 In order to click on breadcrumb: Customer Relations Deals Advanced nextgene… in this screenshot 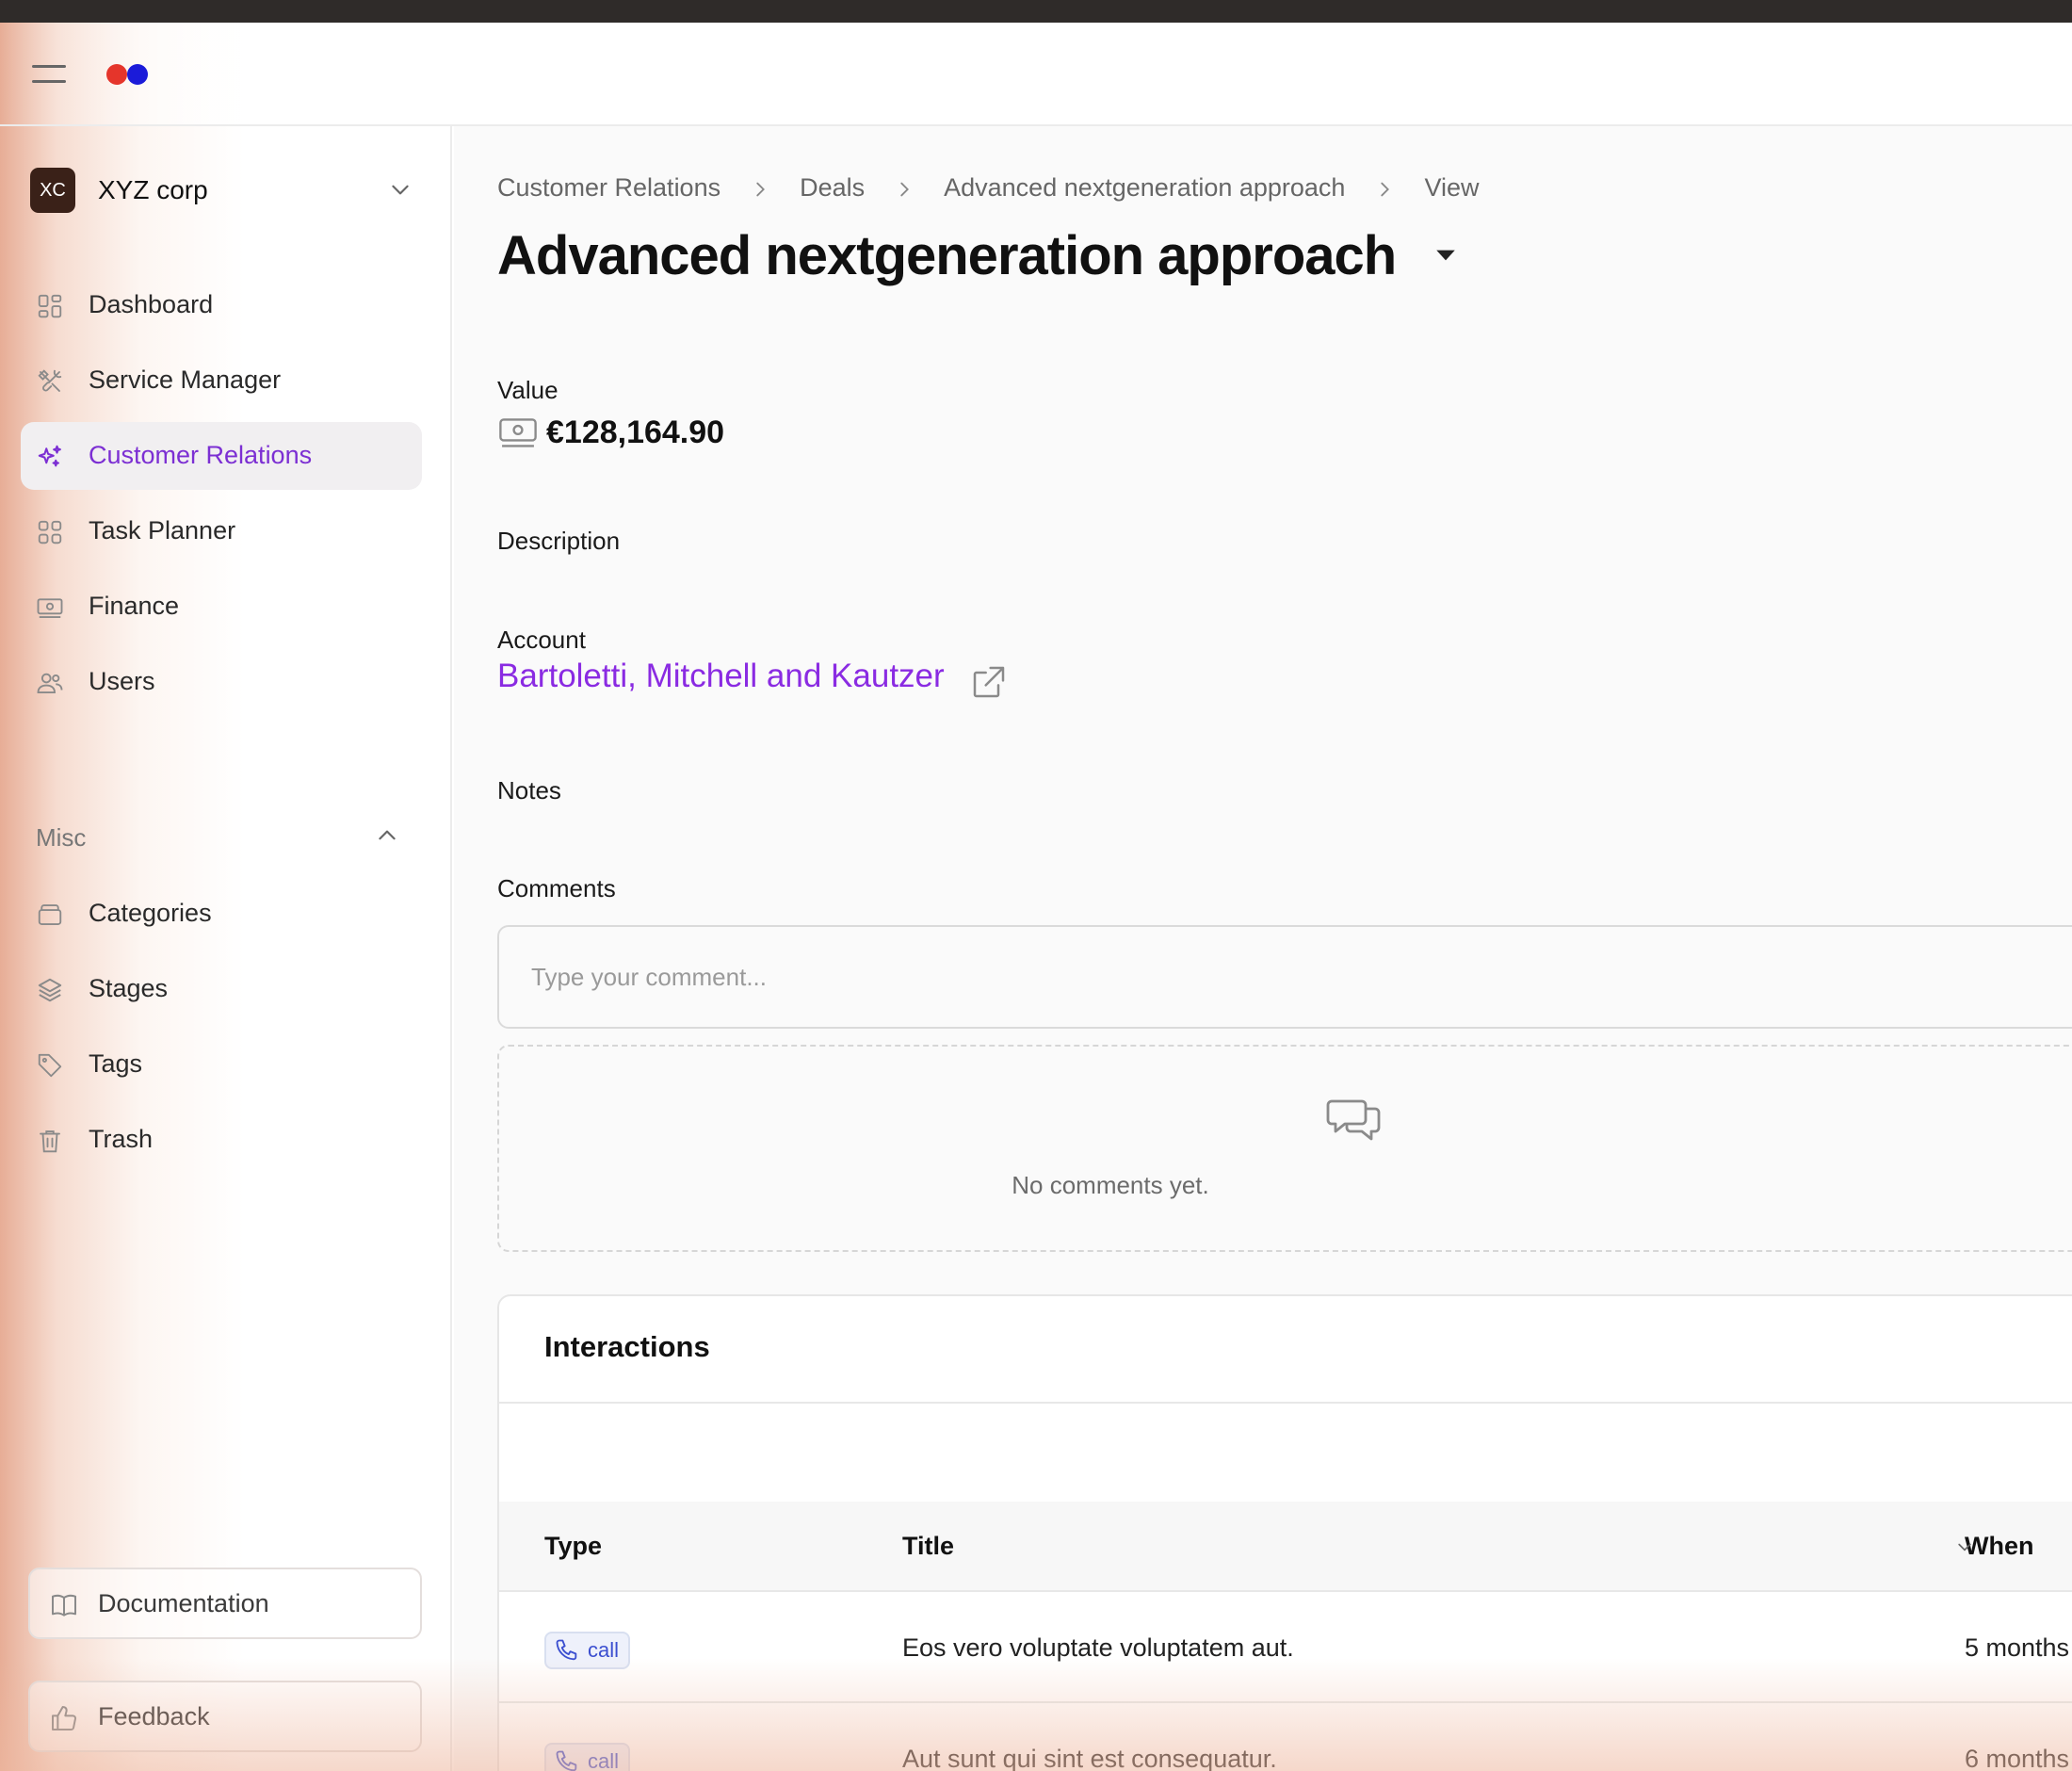, I will do `click(989, 188)`.